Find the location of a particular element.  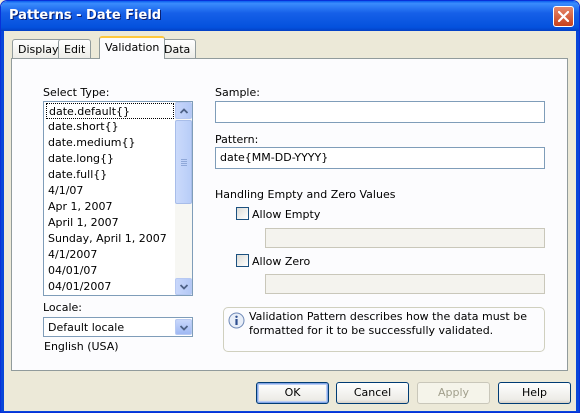

list-item: date.medium{} is located at coordinates (110, 143).